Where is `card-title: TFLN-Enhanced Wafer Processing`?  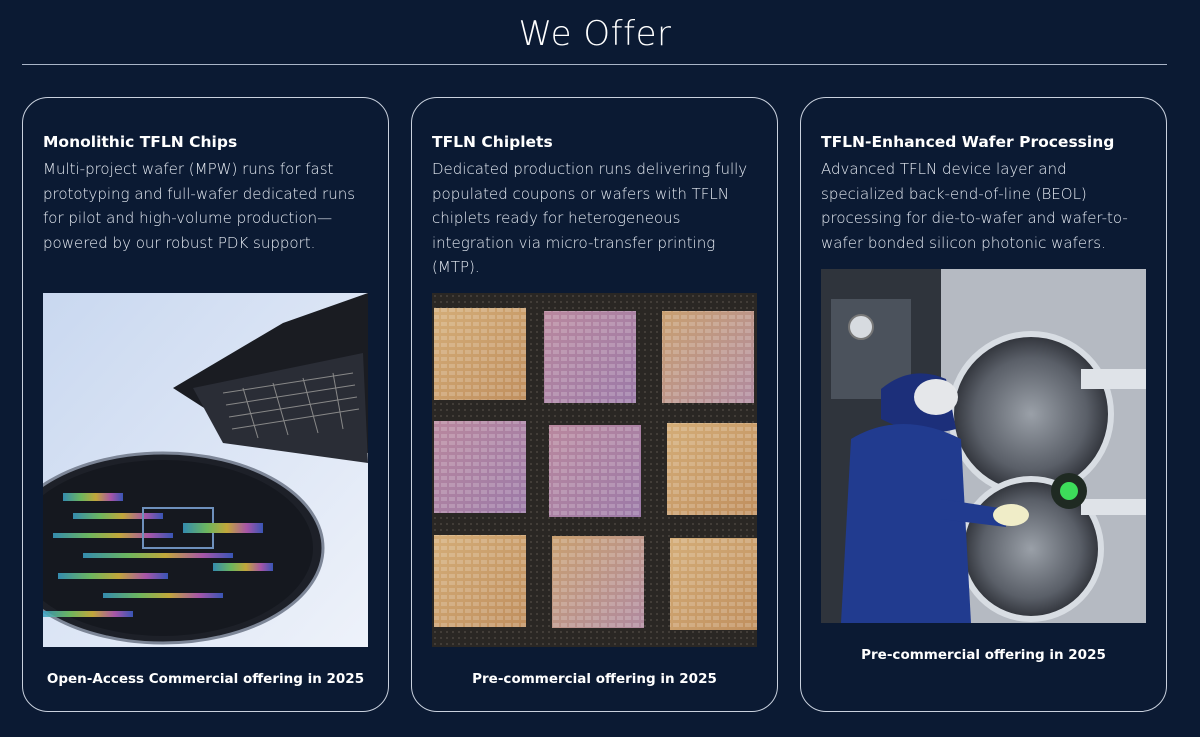 card-title: TFLN-Enhanced Wafer Processing is located at coordinates (968, 142).